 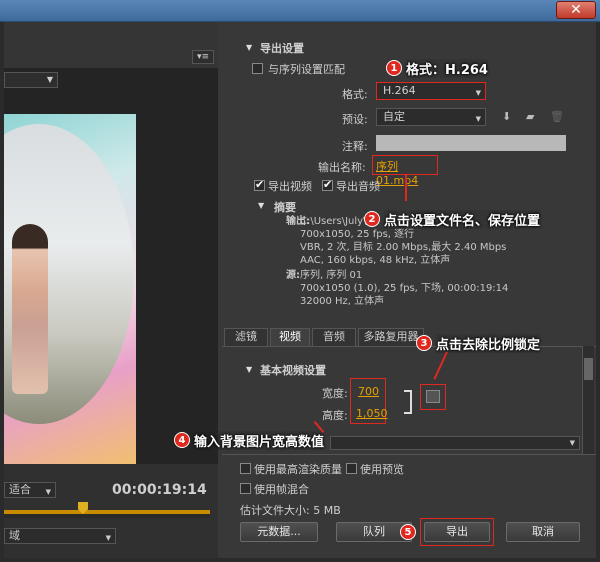 I want to click on format-select: H.264, so click(x=431, y=91).